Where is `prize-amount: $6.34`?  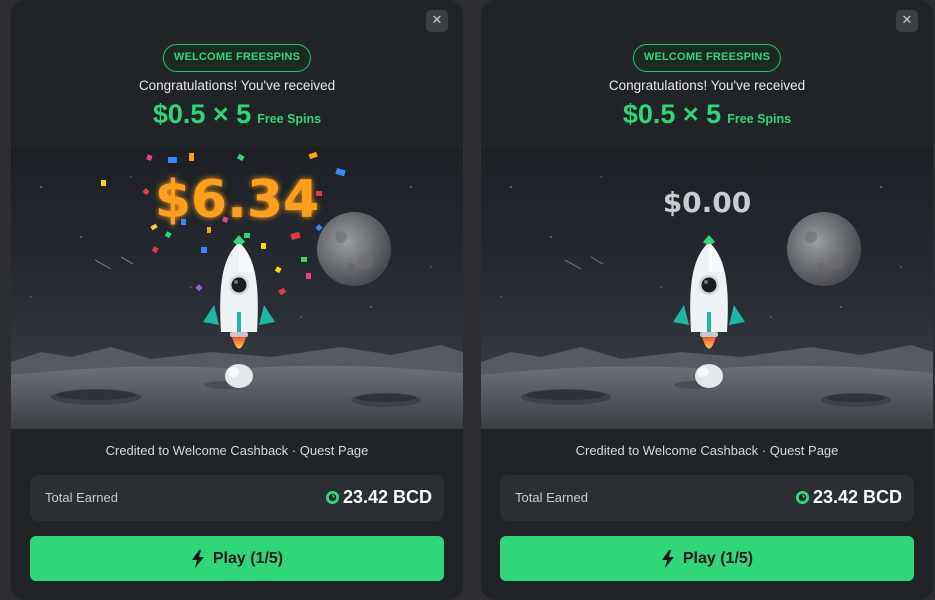 prize-amount: $6.34 is located at coordinates (237, 200).